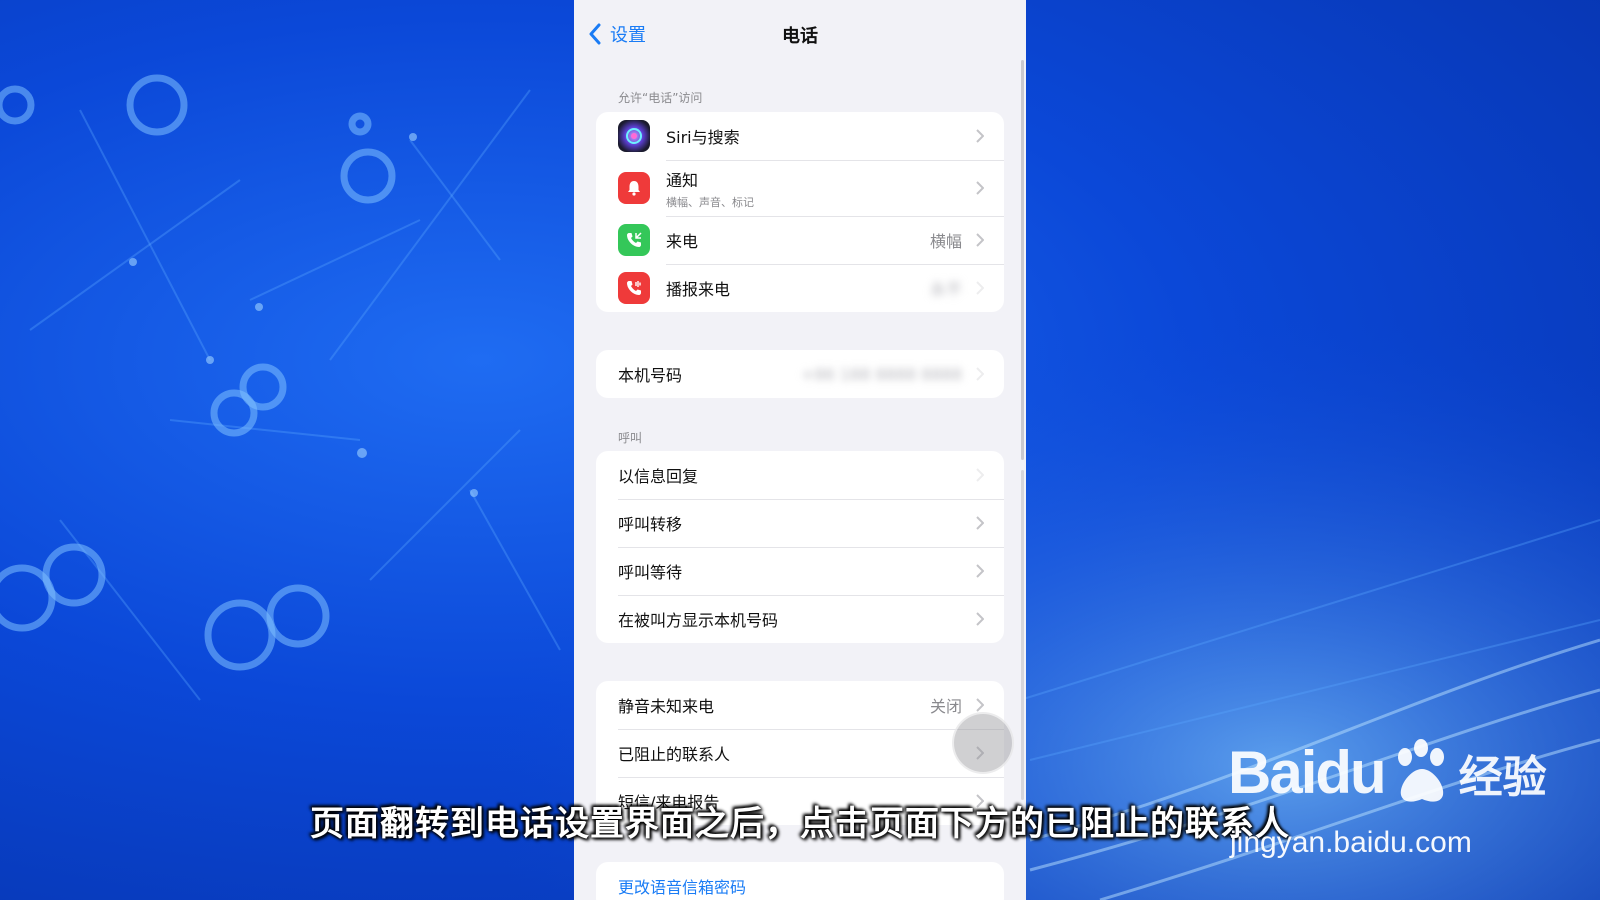 Image resolution: width=1600 pixels, height=900 pixels. What do you see at coordinates (945, 241) in the screenshot?
I see `incoming-call-value: 横幅` at bounding box center [945, 241].